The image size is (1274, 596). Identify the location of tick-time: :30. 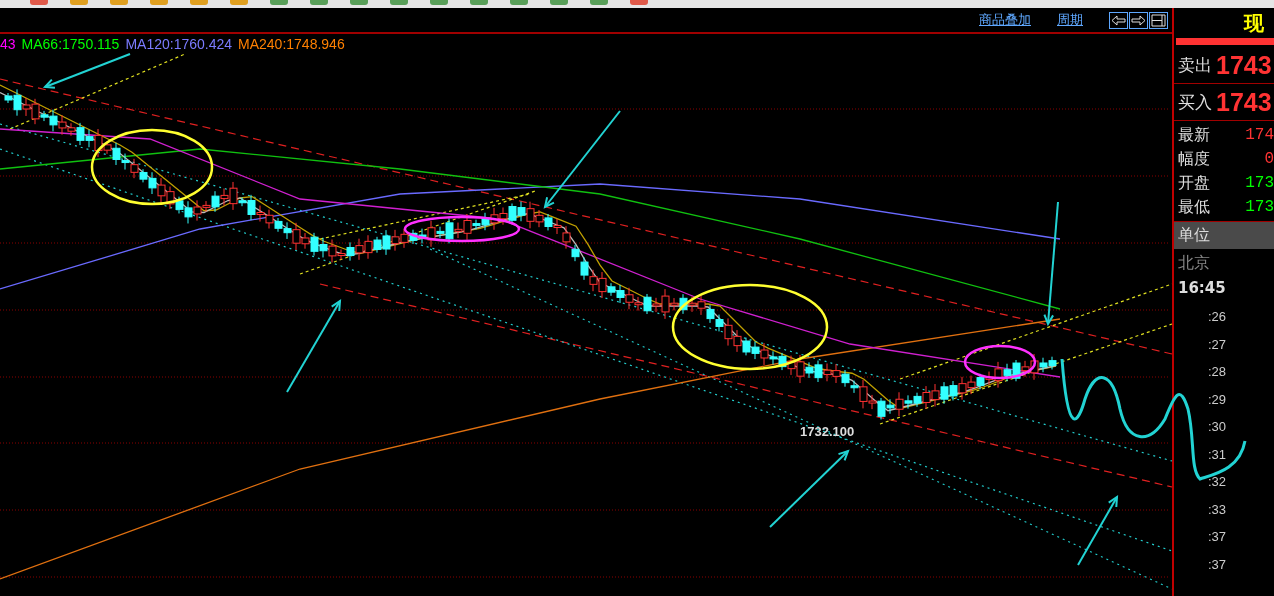
(1218, 427).